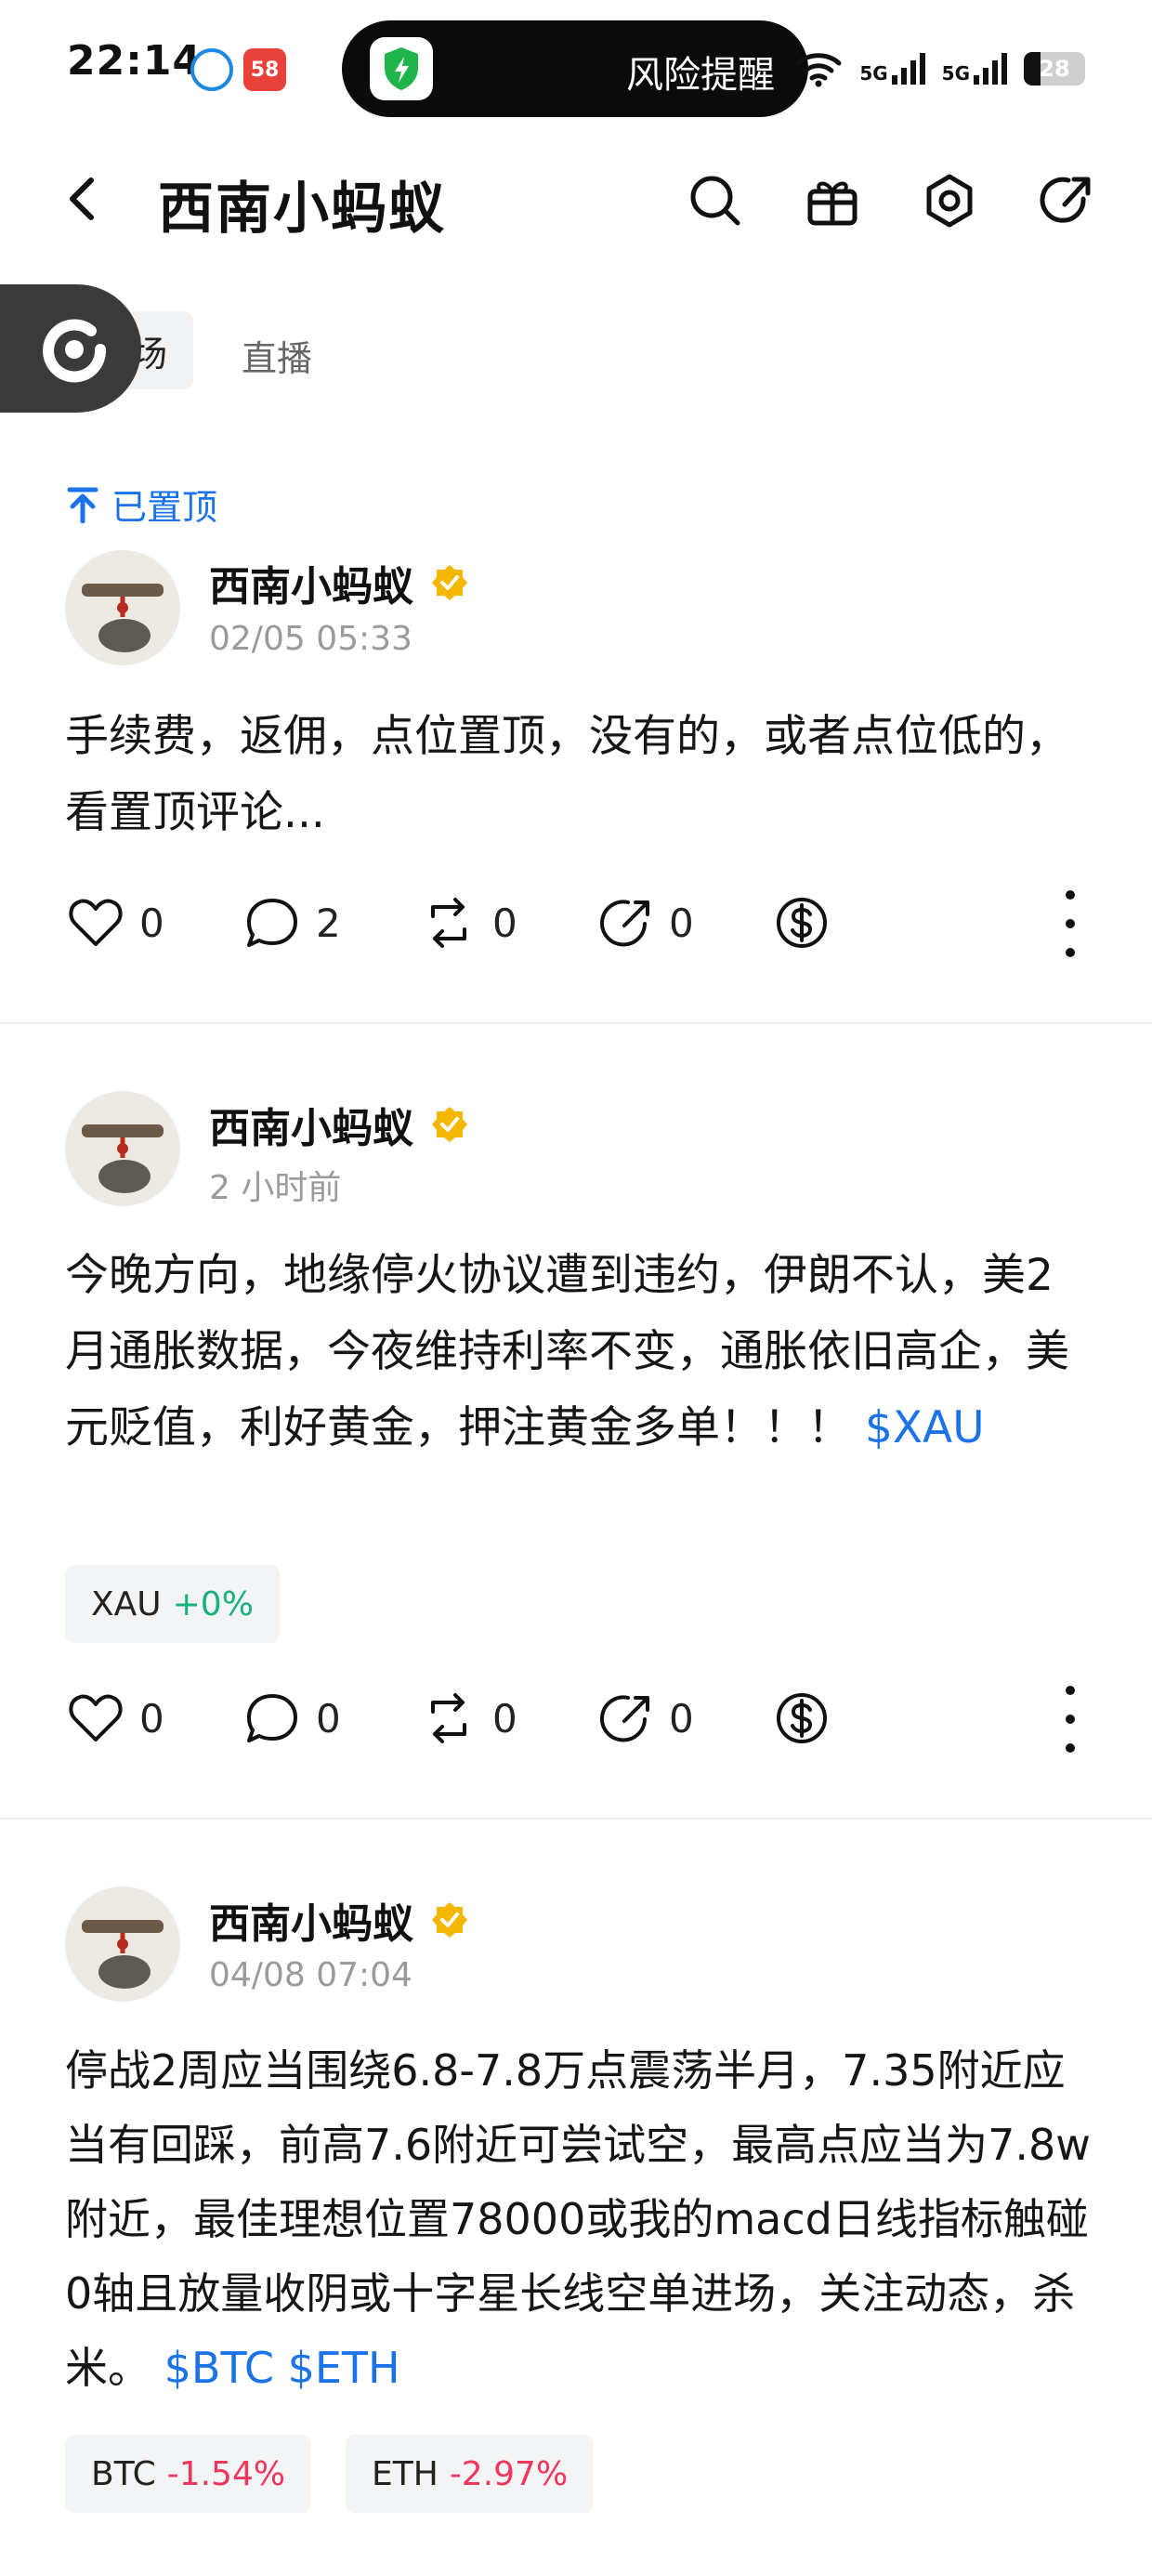 This screenshot has width=1152, height=2576. I want to click on floating-assist-button, so click(70, 348).